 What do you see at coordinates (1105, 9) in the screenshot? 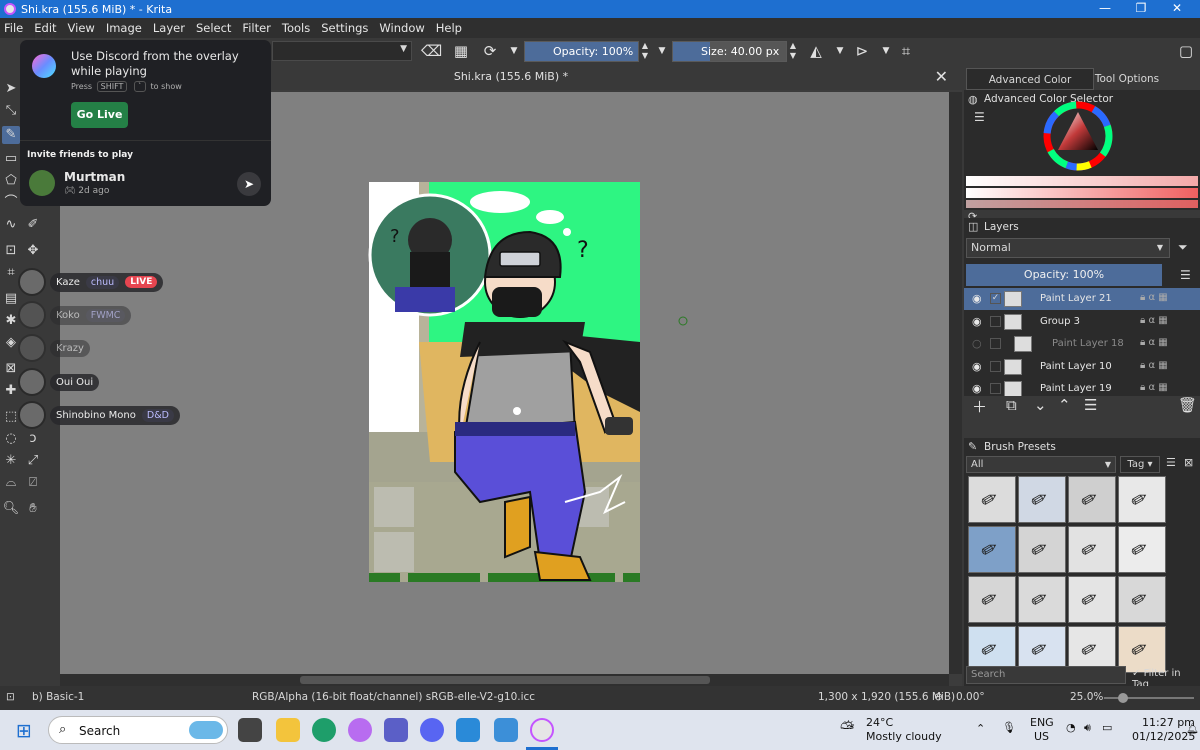
I see `minimize-button: —` at bounding box center [1105, 9].